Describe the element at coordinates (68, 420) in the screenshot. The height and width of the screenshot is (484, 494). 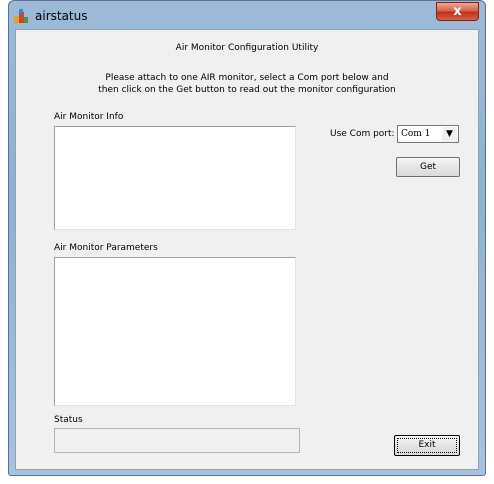
I see `status-label: Status` at that location.